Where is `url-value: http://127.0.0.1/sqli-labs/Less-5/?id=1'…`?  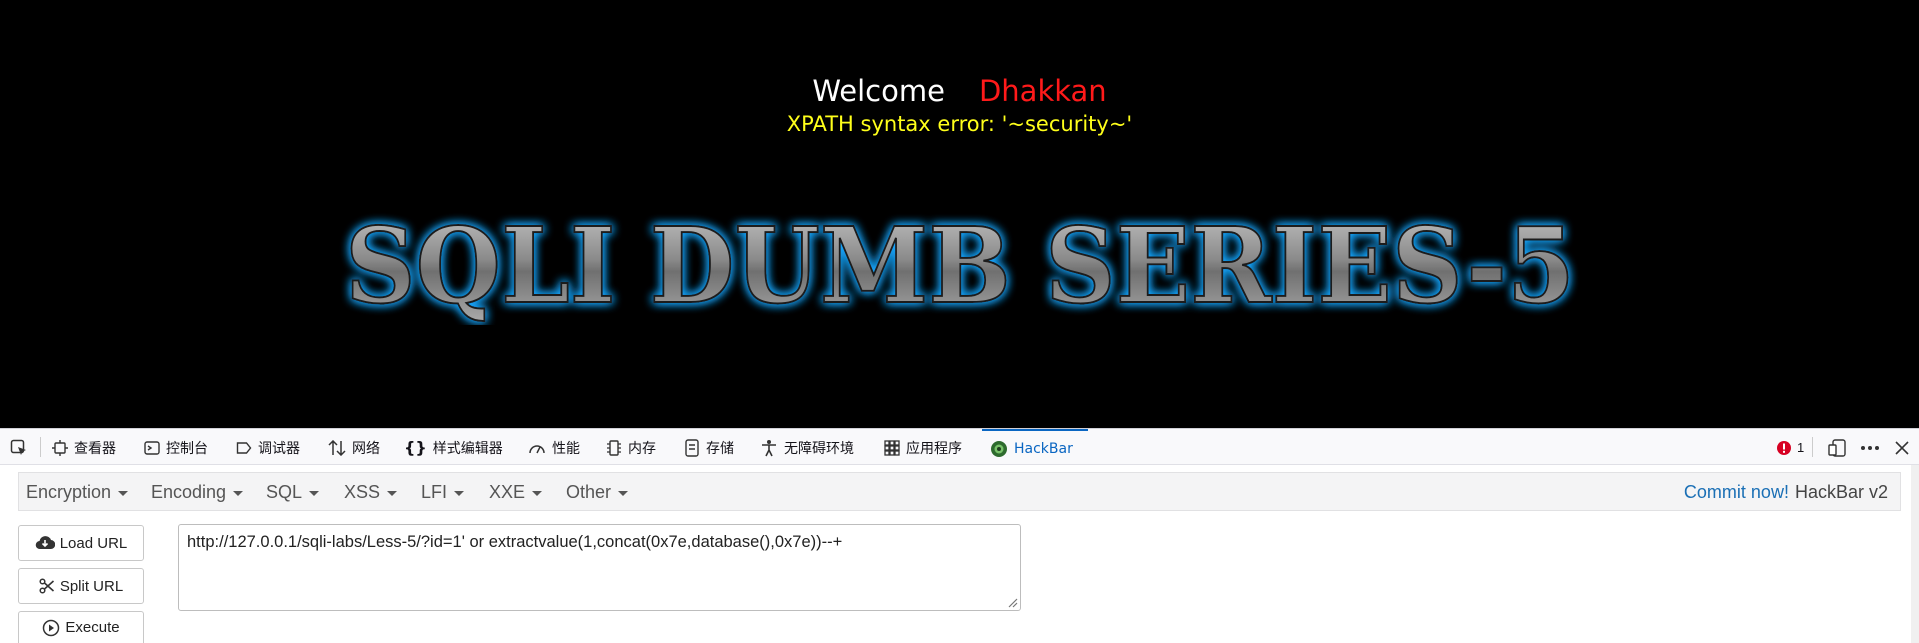 url-value: http://127.0.0.1/sqli-labs/Less-5/?id=1'… is located at coordinates (515, 542).